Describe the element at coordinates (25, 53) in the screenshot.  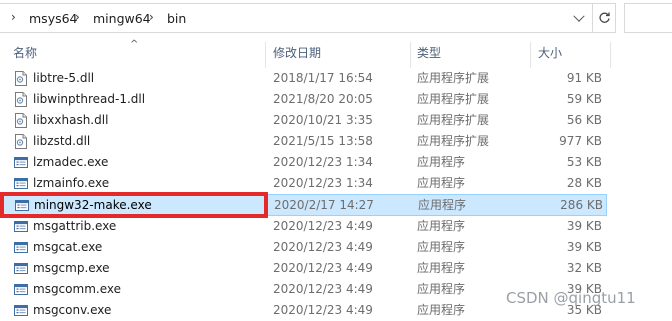
I see `column-name: 名称` at that location.